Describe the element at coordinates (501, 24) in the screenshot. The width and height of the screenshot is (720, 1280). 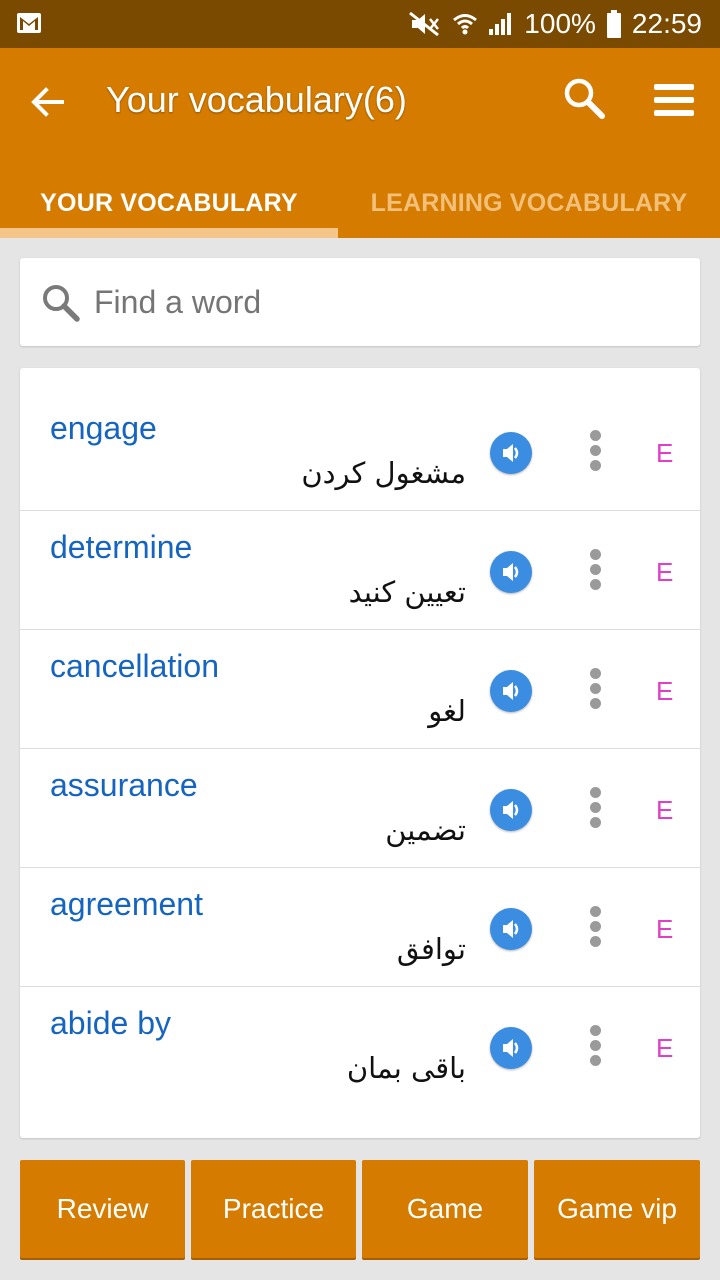
I see `signal-icon` at that location.